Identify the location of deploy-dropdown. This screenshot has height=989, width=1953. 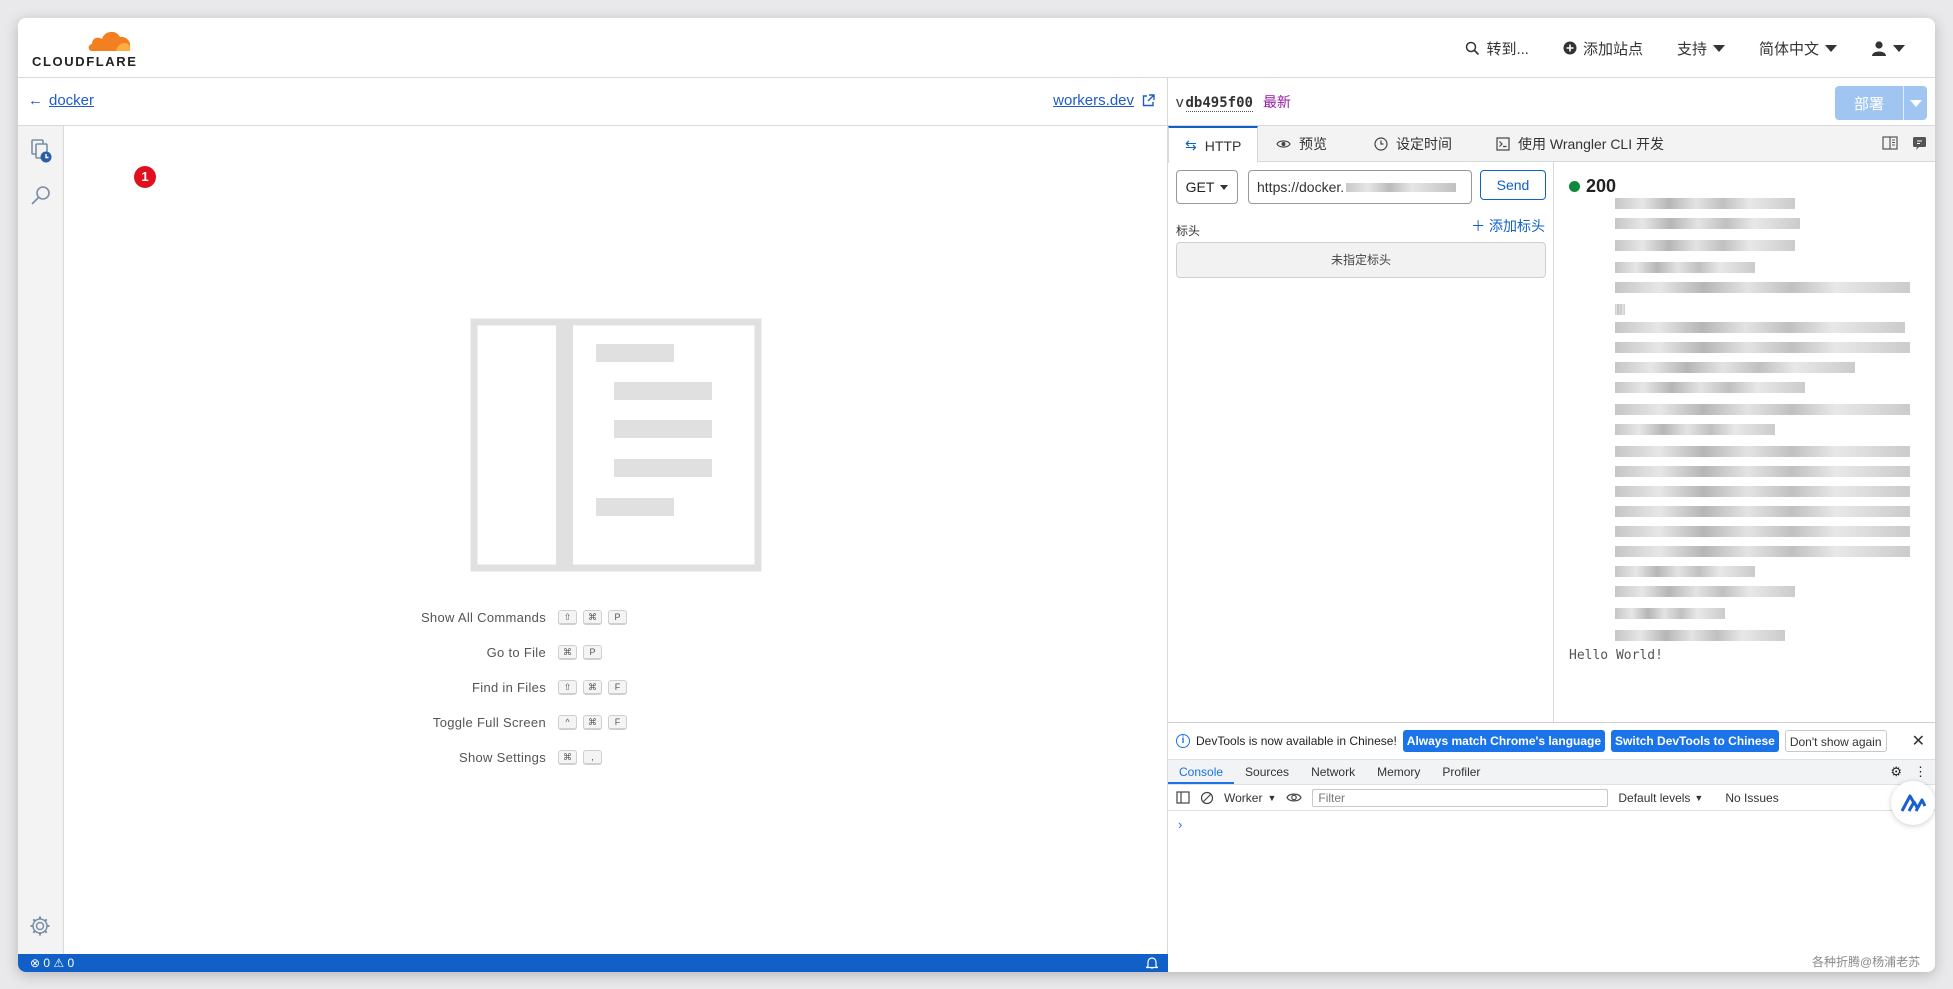
(1915, 103).